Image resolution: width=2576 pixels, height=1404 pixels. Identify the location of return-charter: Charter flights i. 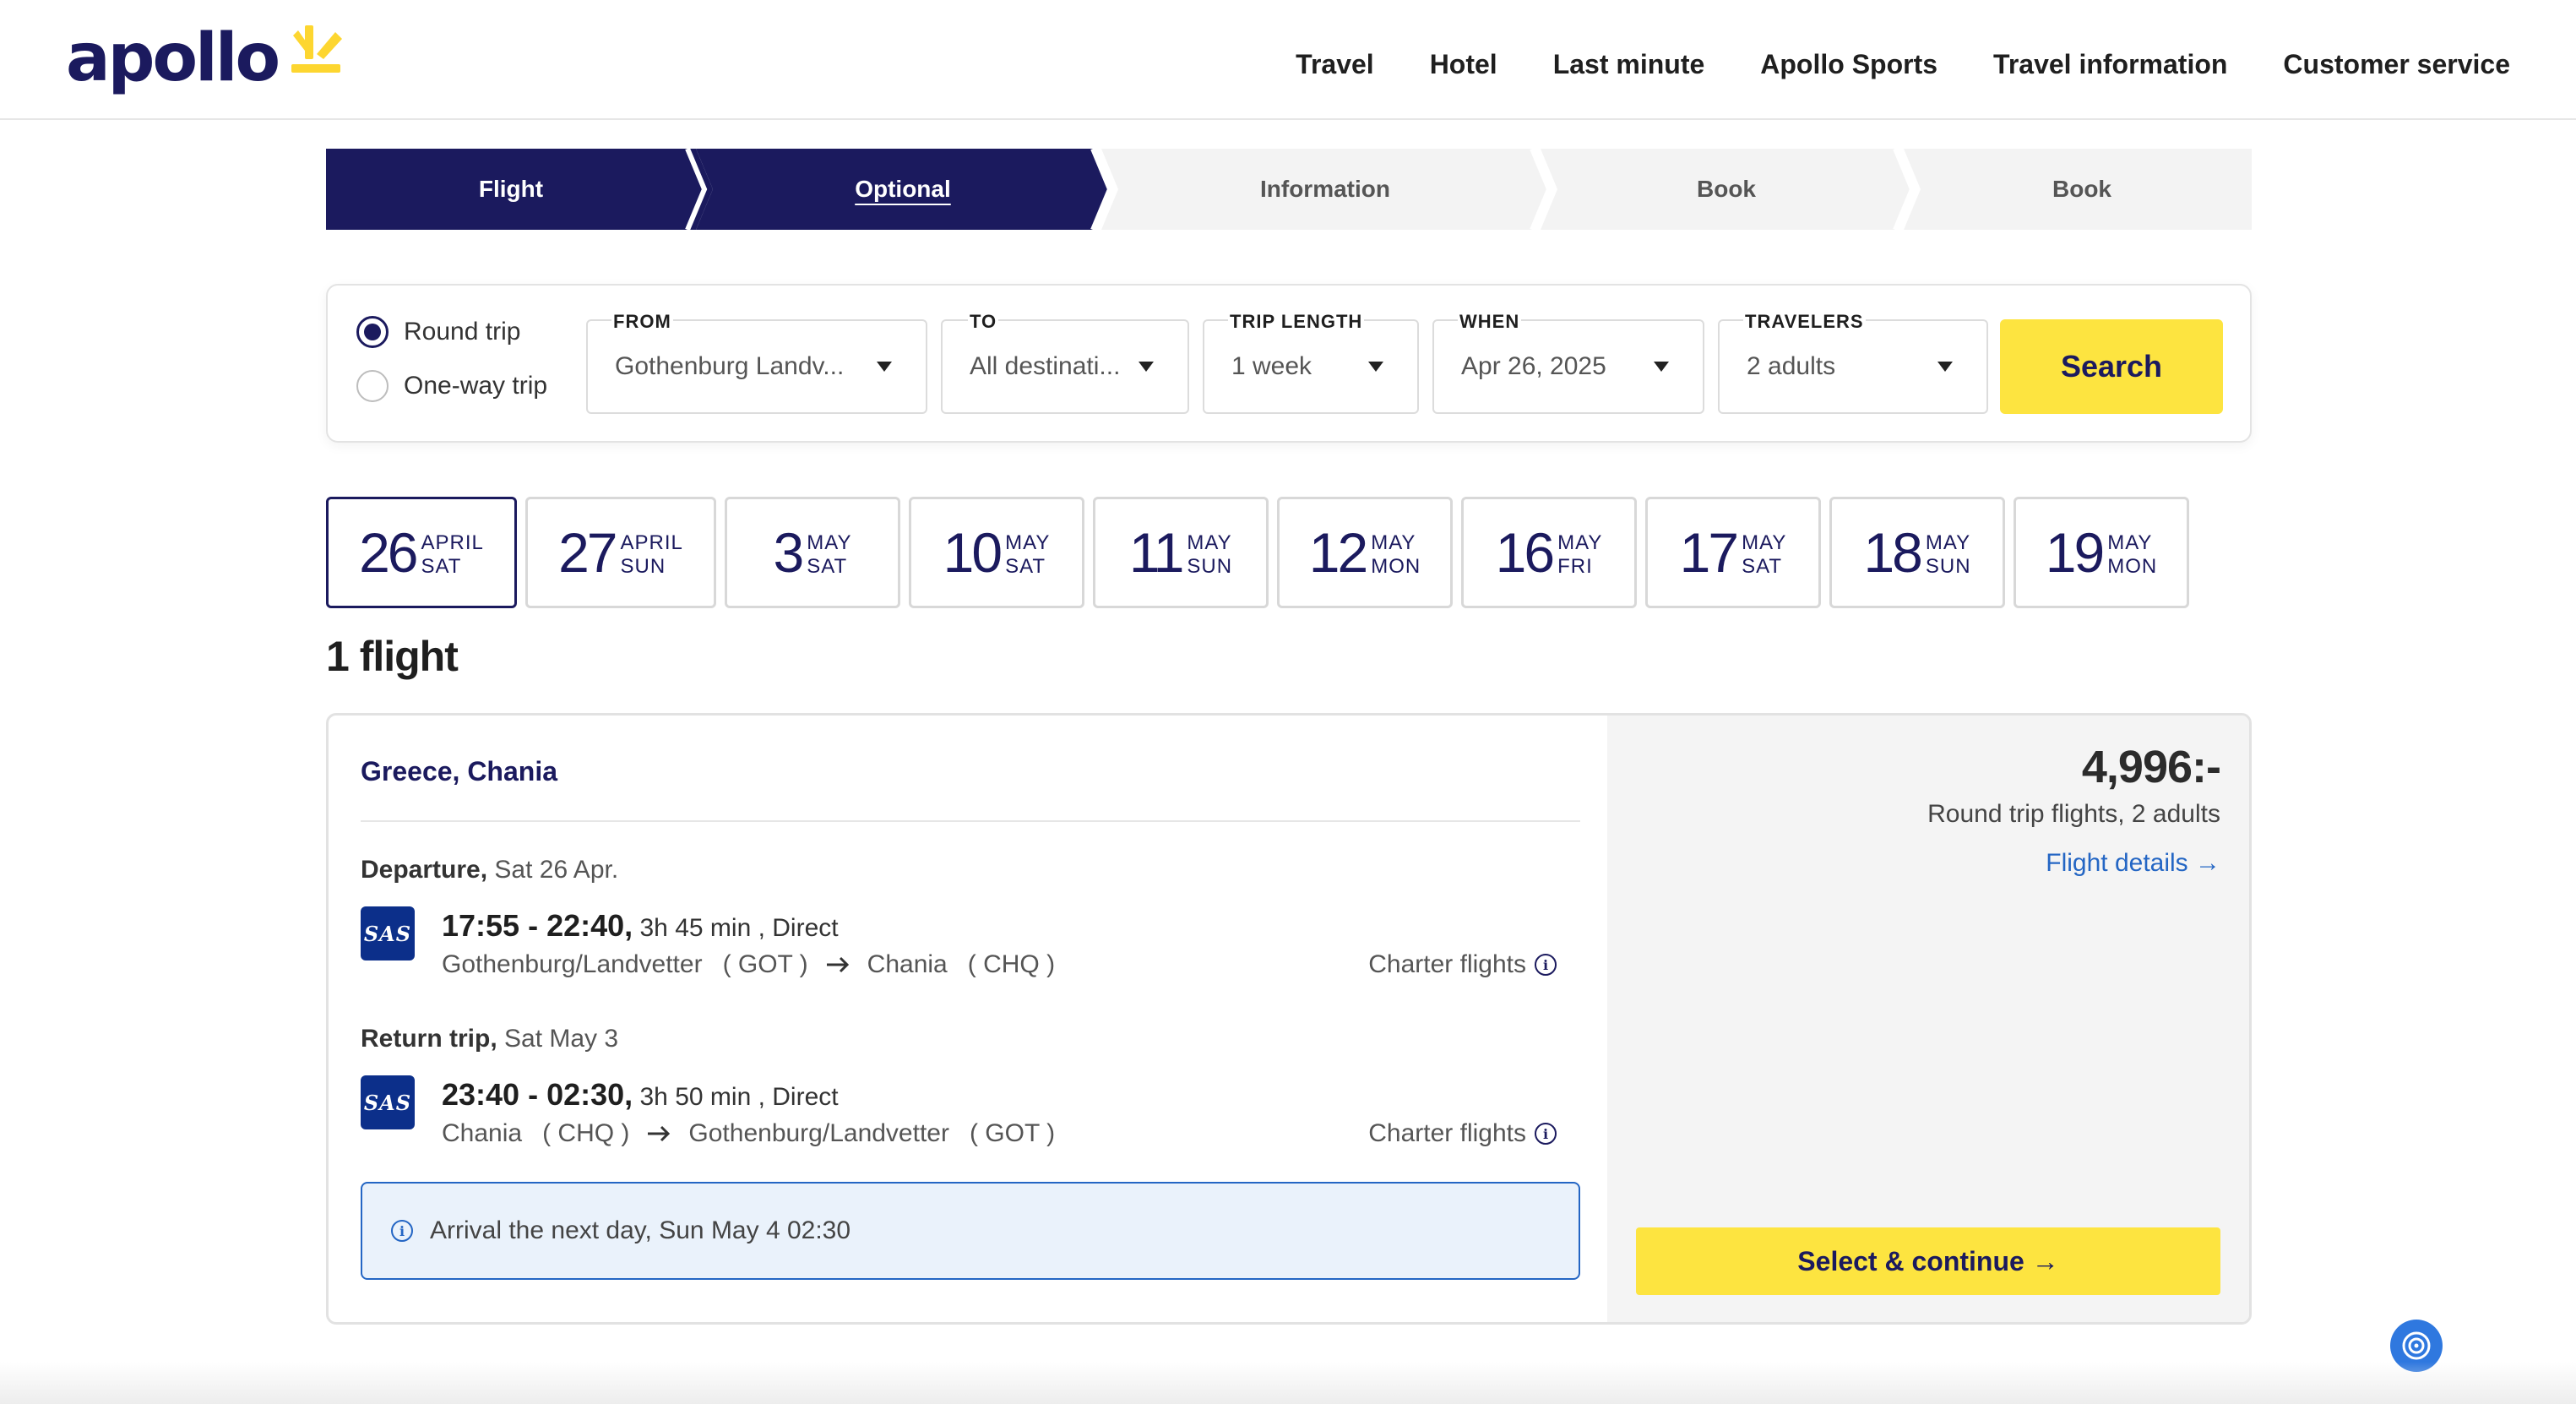
(1462, 1133).